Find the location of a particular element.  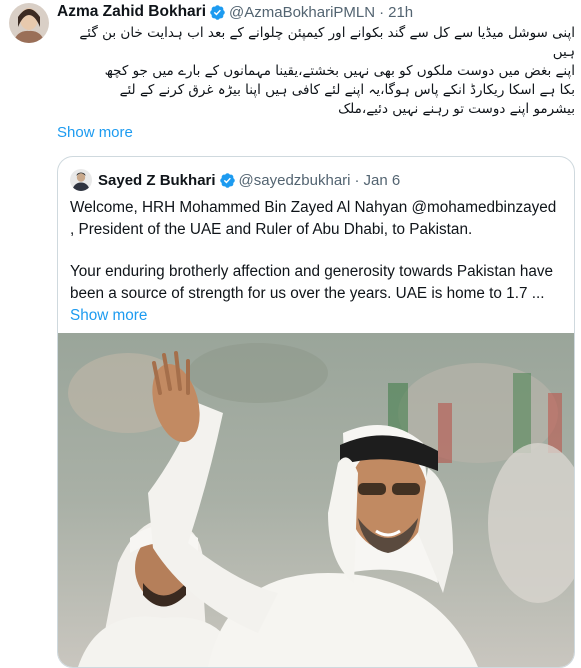

quoted-show-more-link: Show more is located at coordinates (316, 316).